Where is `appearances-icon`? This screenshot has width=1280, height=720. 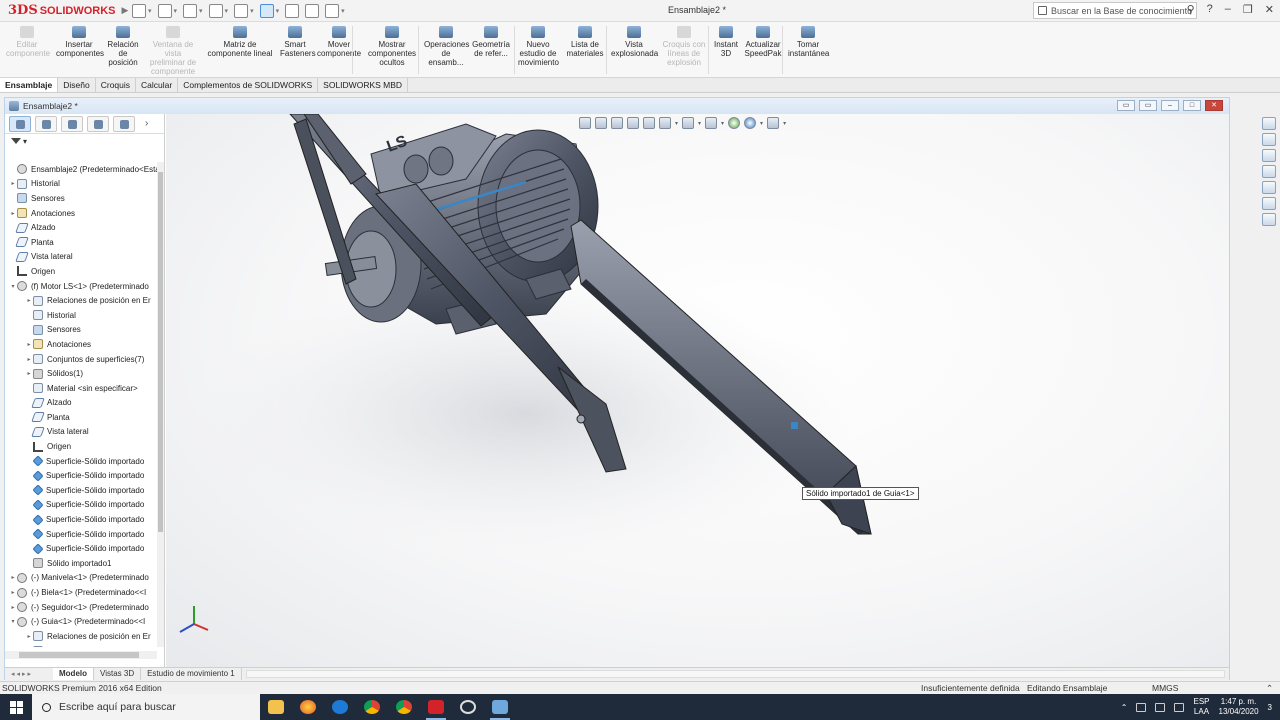 appearances-icon is located at coordinates (1269, 187).